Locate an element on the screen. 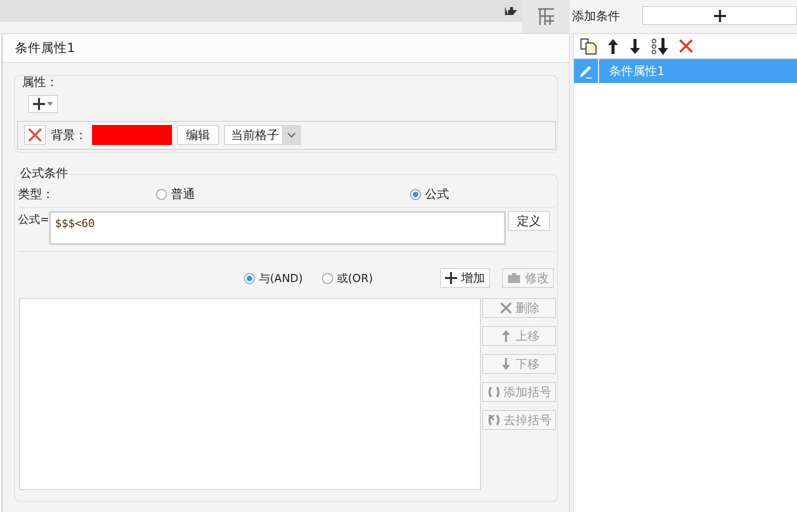 Image resolution: width=797 pixels, height=512 pixels. arrow-down-icon is located at coordinates (635, 46).